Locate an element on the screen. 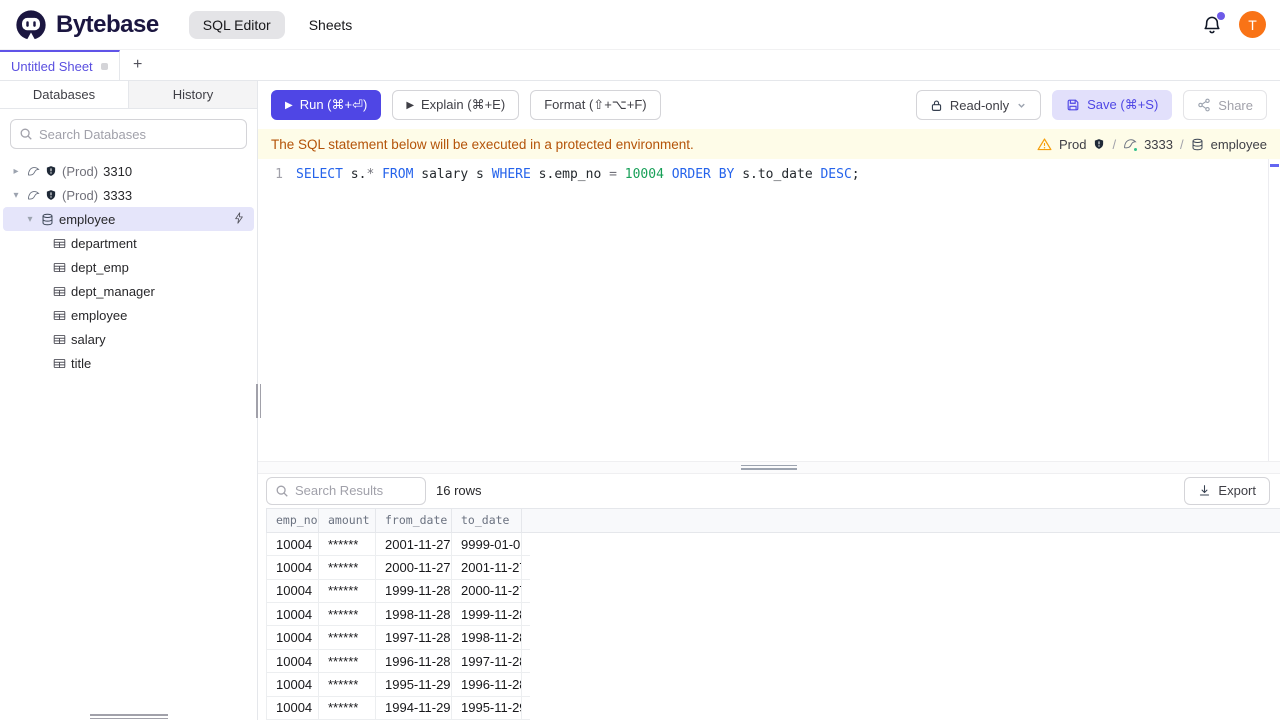 Image resolution: width=1280 pixels, height=720 pixels. sql-token: WHERE is located at coordinates (511, 174).